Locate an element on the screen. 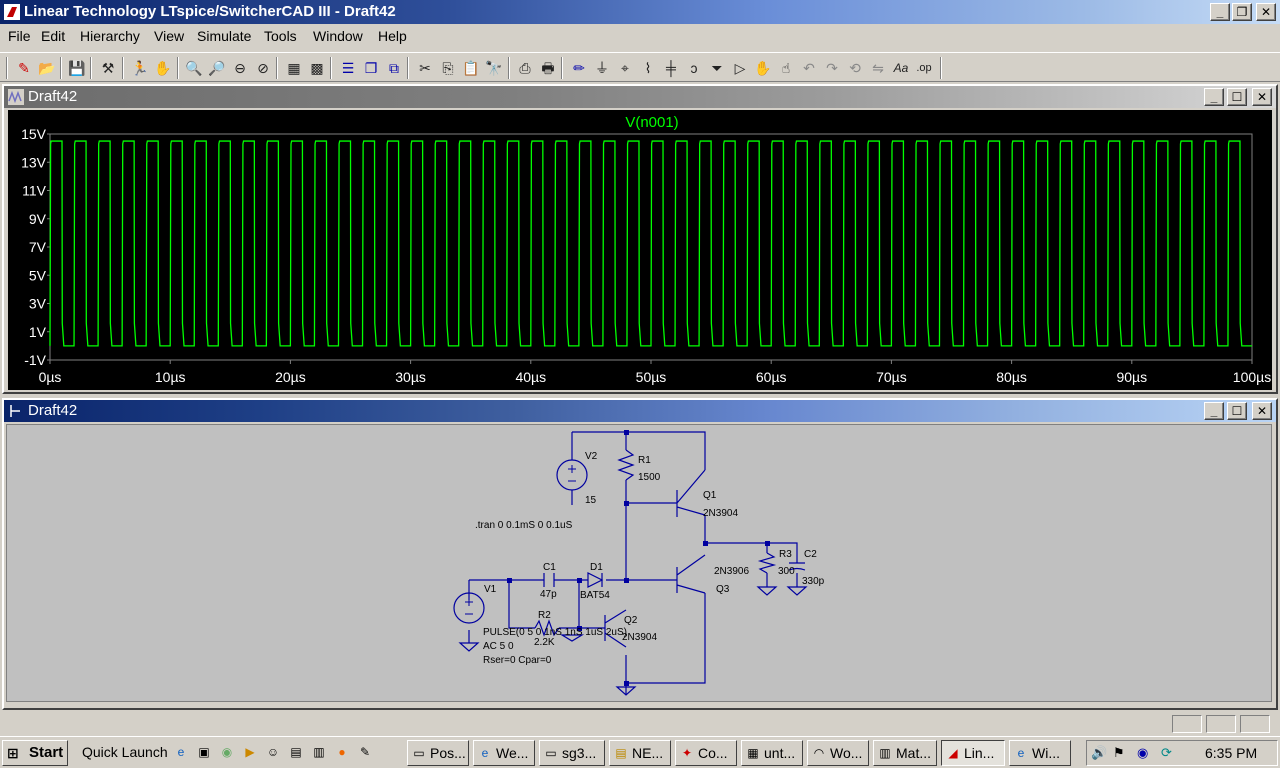 The height and width of the screenshot is (768, 1280). draw-wire-icon: ✏ is located at coordinates (579, 68).